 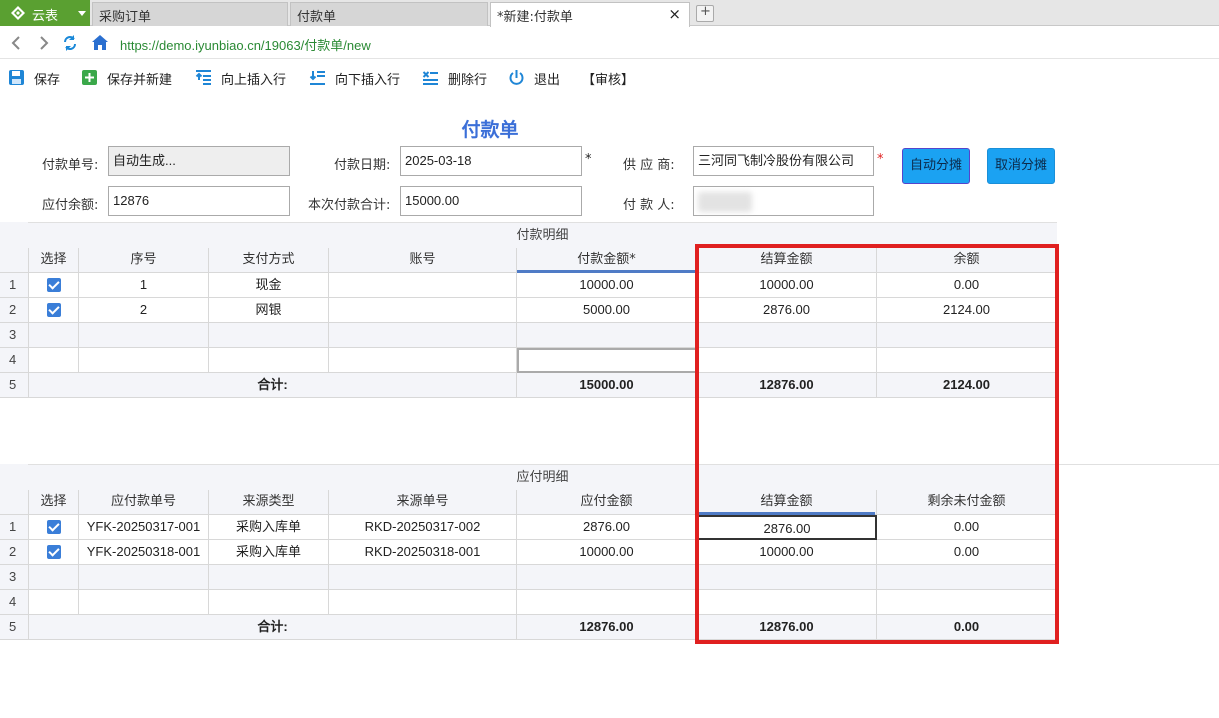 I want to click on balance-cell: 0.00, so click(x=967, y=285).